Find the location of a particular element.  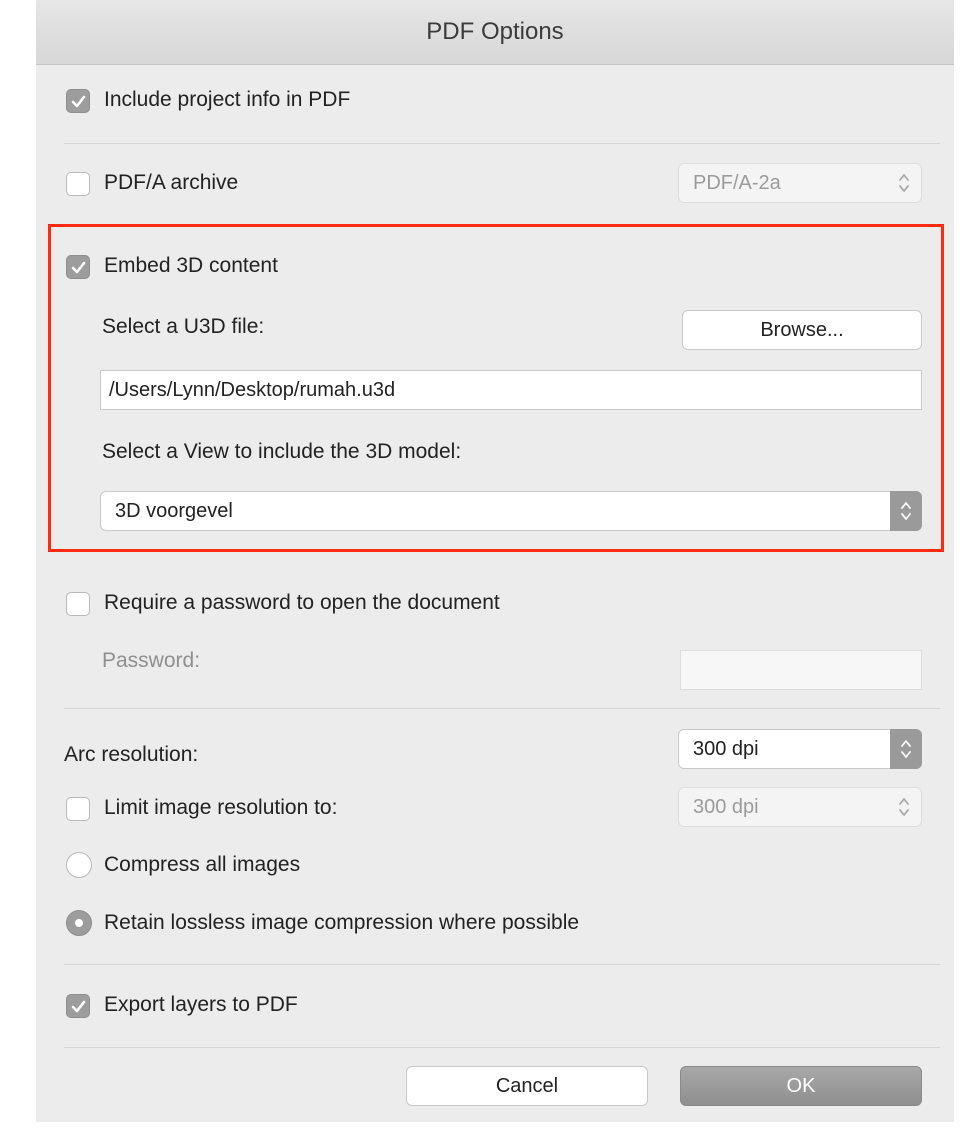

pdfa-version-select: PDF/A-2a is located at coordinates (800, 183).